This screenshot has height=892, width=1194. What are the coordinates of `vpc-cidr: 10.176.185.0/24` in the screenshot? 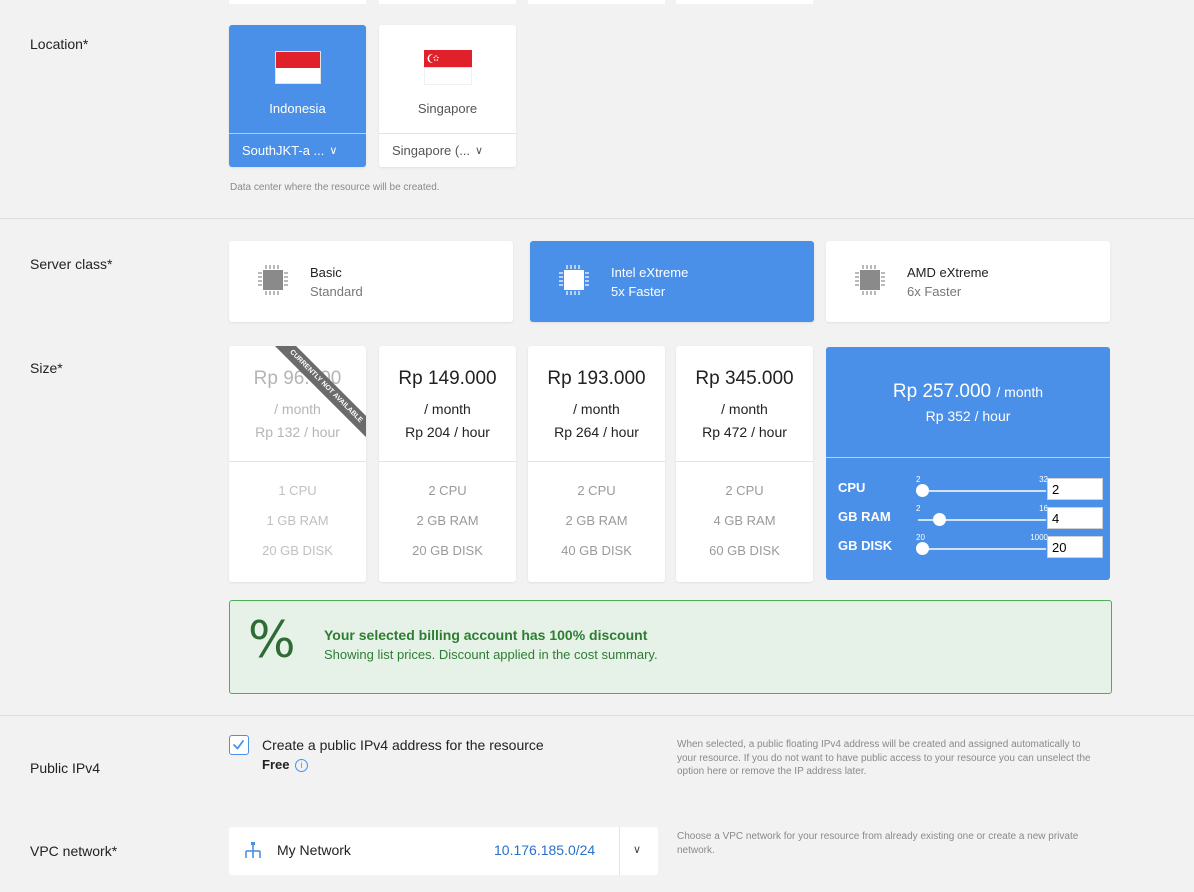 It's located at (545, 850).